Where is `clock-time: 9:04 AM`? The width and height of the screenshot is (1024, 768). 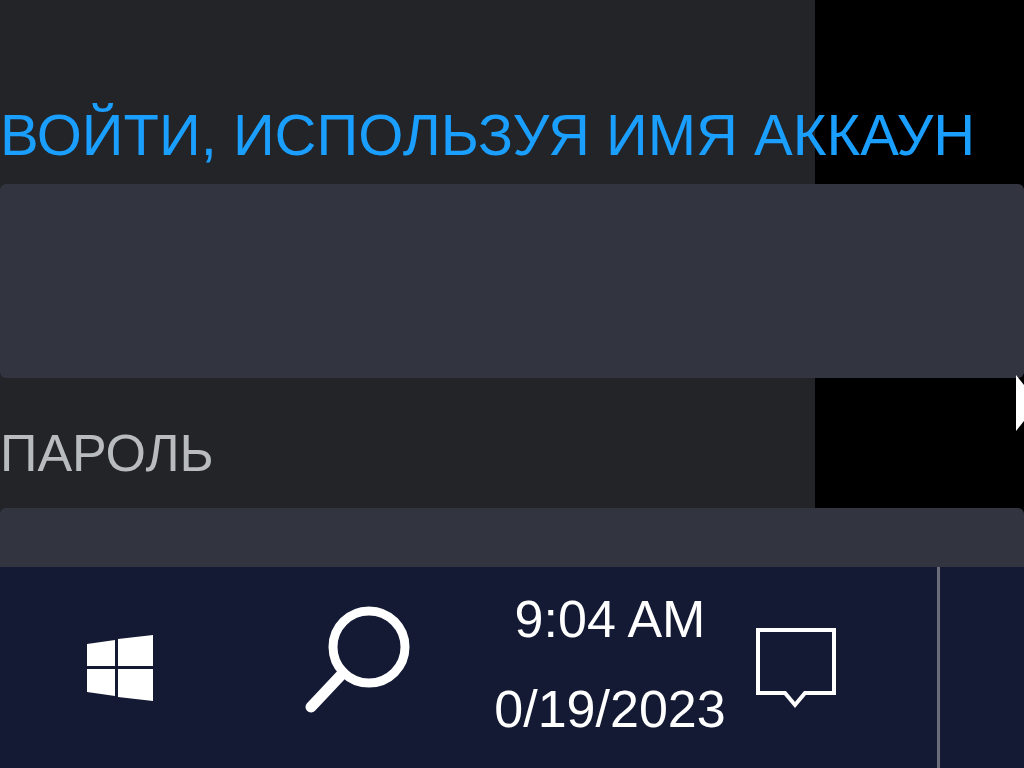 clock-time: 9:04 AM is located at coordinates (610, 618).